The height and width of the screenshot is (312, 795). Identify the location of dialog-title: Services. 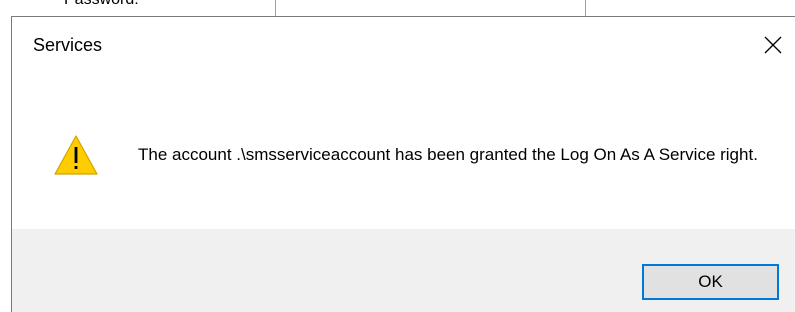
(68, 45).